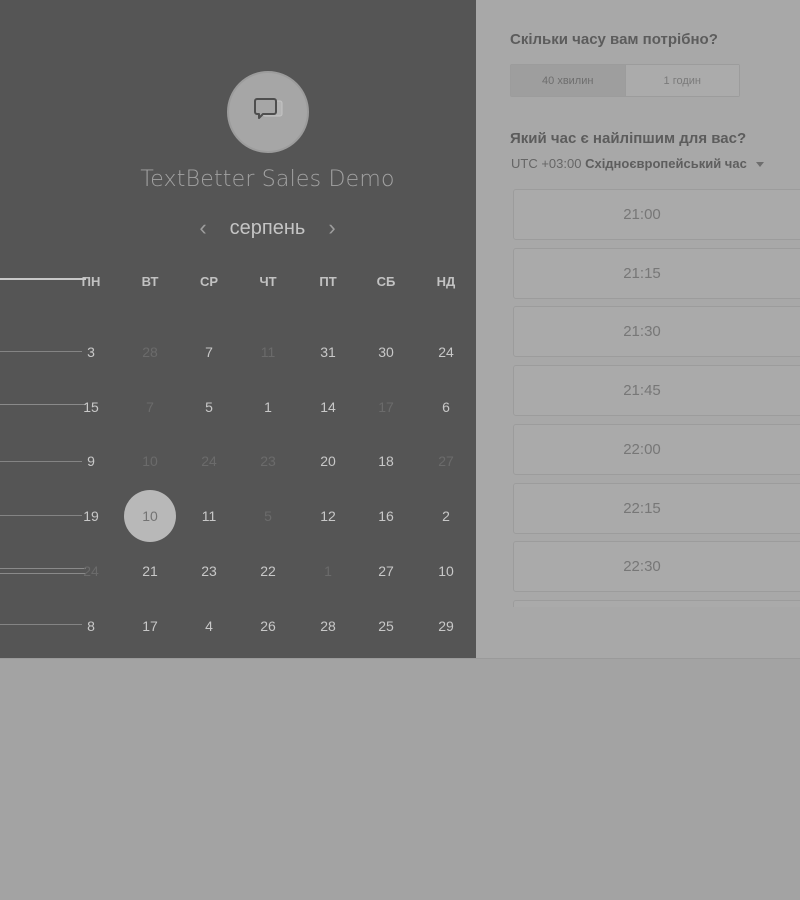  I want to click on timezone-name: Східноєвропейський час, so click(666, 163).